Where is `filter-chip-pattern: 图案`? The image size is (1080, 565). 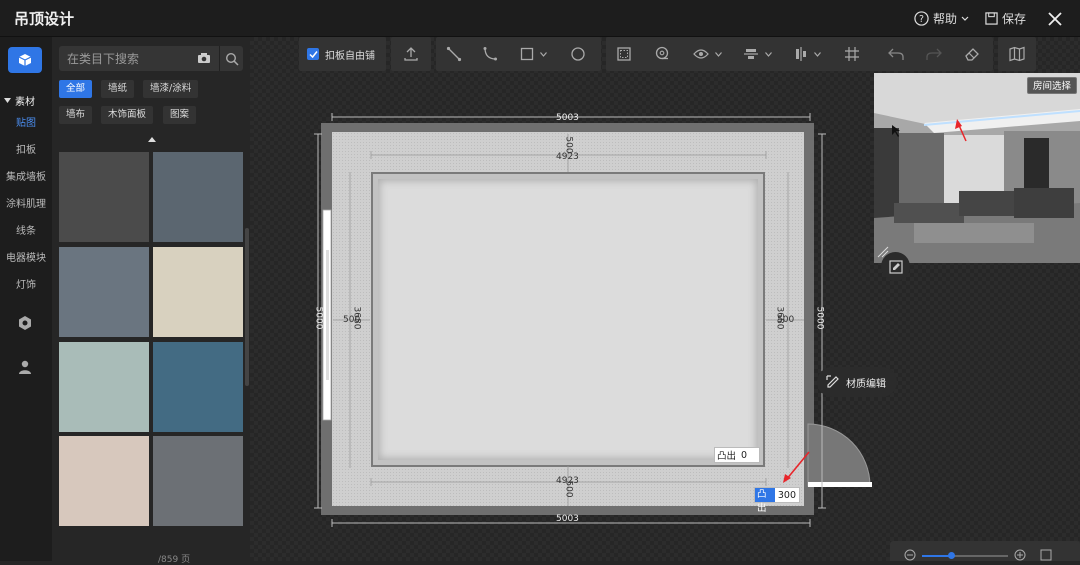 filter-chip-pattern: 图案 is located at coordinates (180, 115).